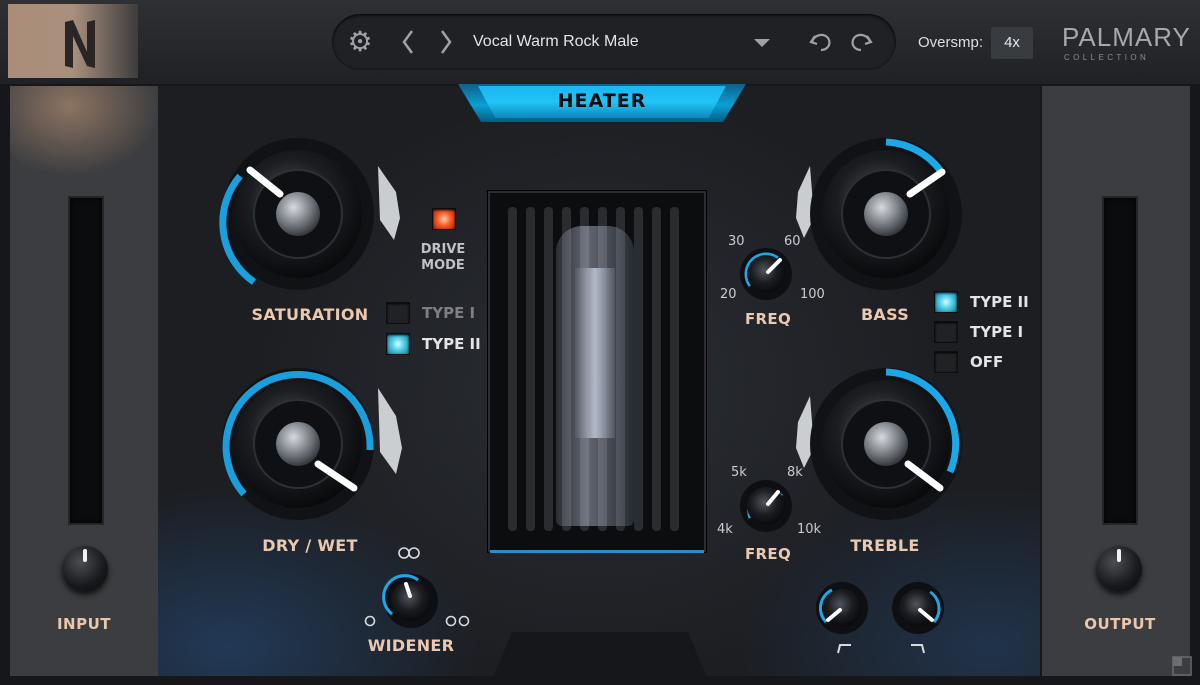 The width and height of the screenshot is (1200, 685). I want to click on bass-off-checkbox, so click(946, 362).